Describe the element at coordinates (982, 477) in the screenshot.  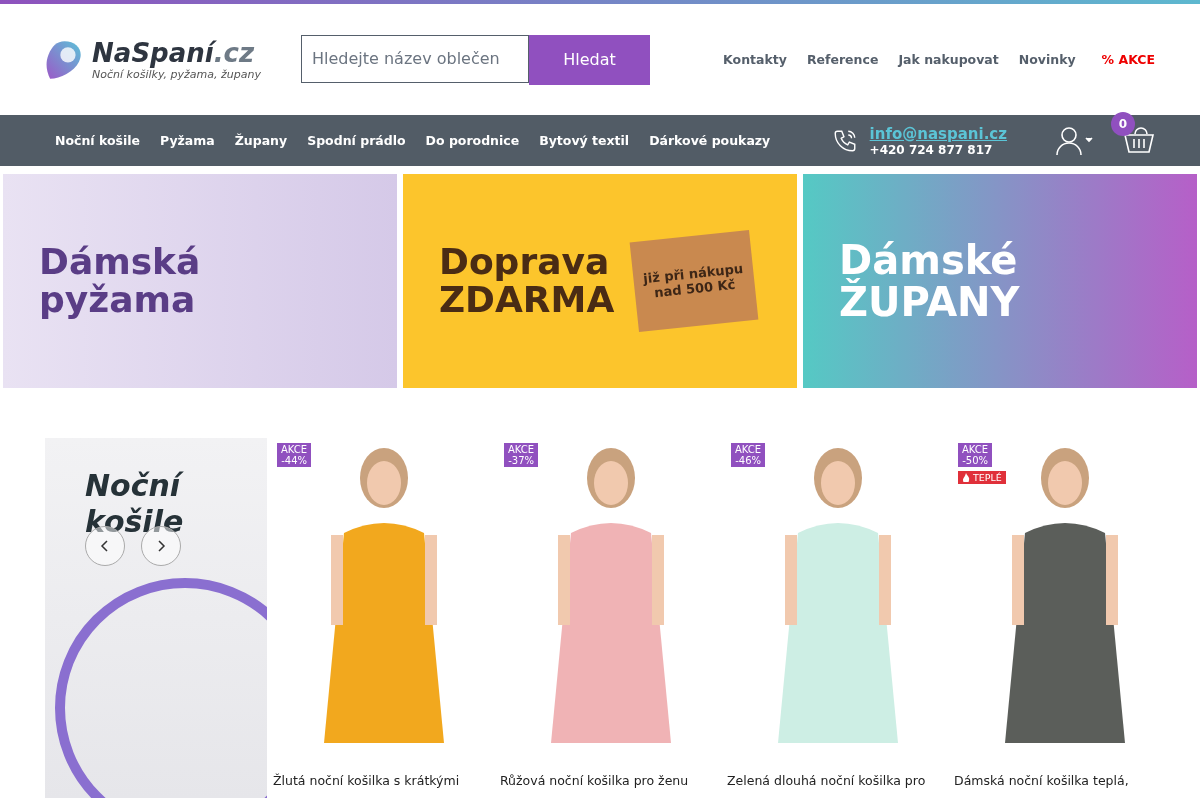
I see `warm-tag: TEPLÉ` at that location.